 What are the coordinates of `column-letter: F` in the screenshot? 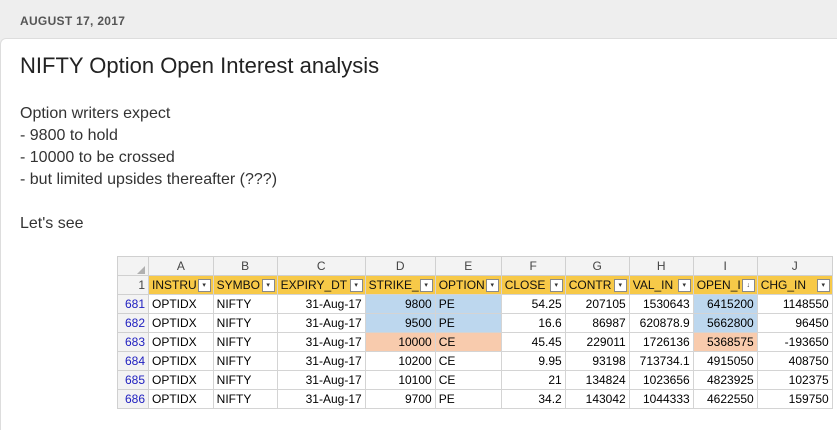 It's located at (533, 266).